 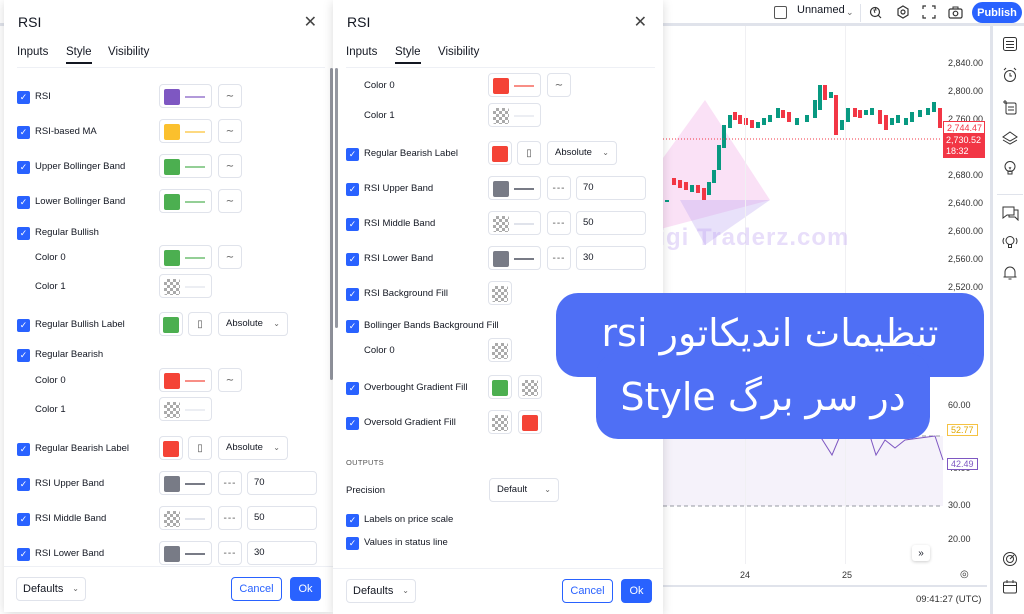 I want to click on streams-icon, so click(x=1010, y=242).